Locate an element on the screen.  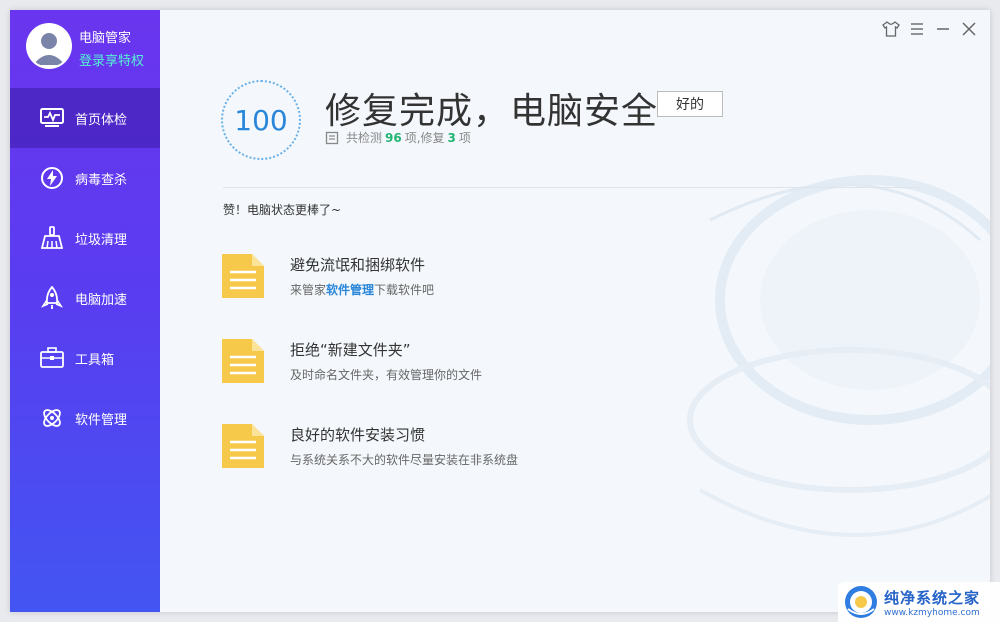
sidebar-nav: 首页体检 病毒查杀 垃圾清理 电脑加速 工具箱 软件管理 is located at coordinates (85, 268).